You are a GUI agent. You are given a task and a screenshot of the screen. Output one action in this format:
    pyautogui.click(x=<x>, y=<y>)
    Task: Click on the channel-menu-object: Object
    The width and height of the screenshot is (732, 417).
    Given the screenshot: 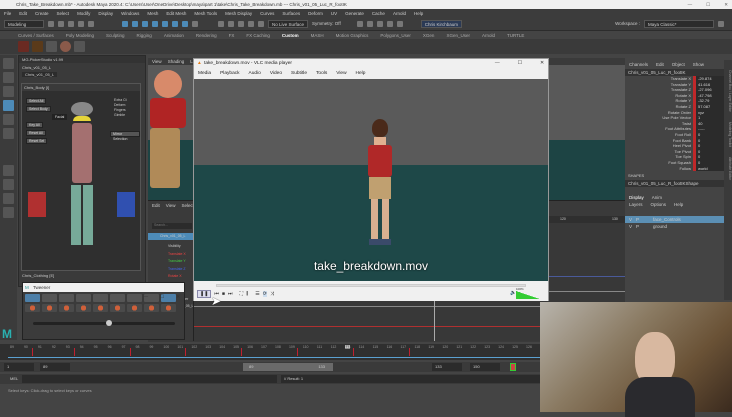 What is the action you would take?
    pyautogui.click(x=678, y=64)
    